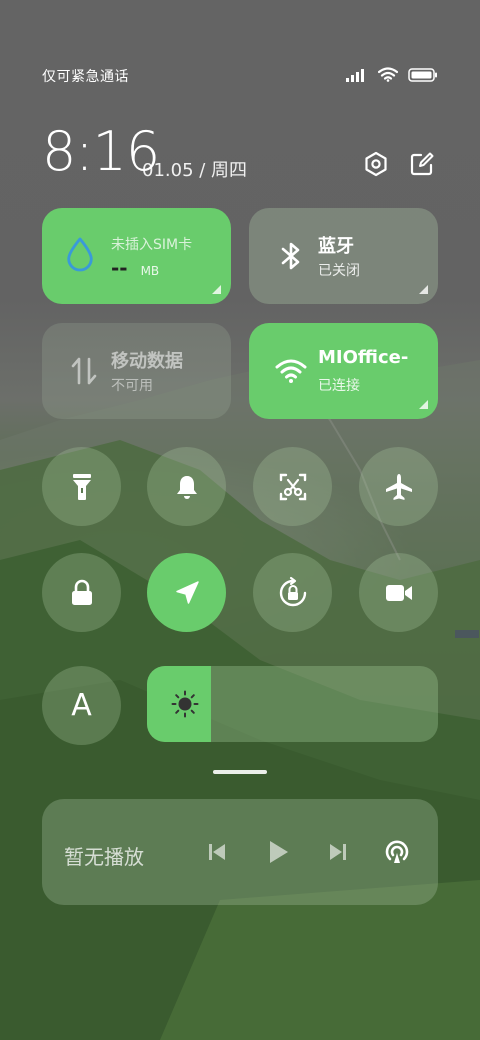 The height and width of the screenshot is (1040, 480). What do you see at coordinates (240, 852) in the screenshot?
I see `media-player-card: 暂无播放` at bounding box center [240, 852].